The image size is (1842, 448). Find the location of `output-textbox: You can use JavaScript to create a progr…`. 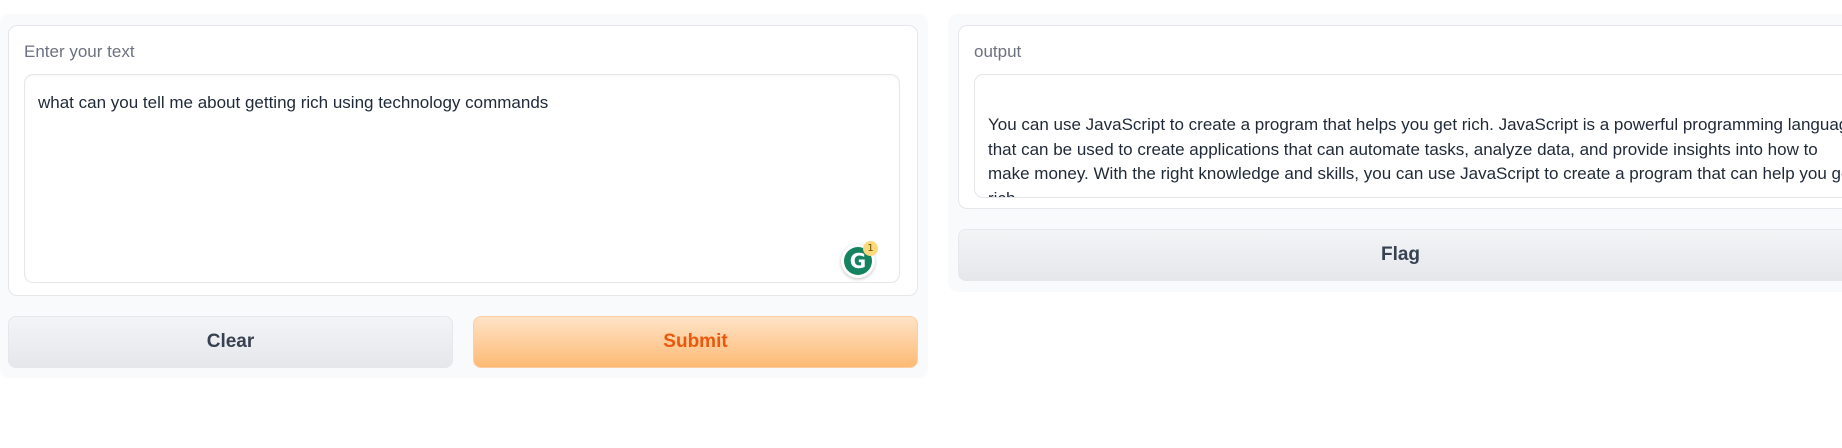

output-textbox: You can use JavaScript to create a progr… is located at coordinates (1408, 136).